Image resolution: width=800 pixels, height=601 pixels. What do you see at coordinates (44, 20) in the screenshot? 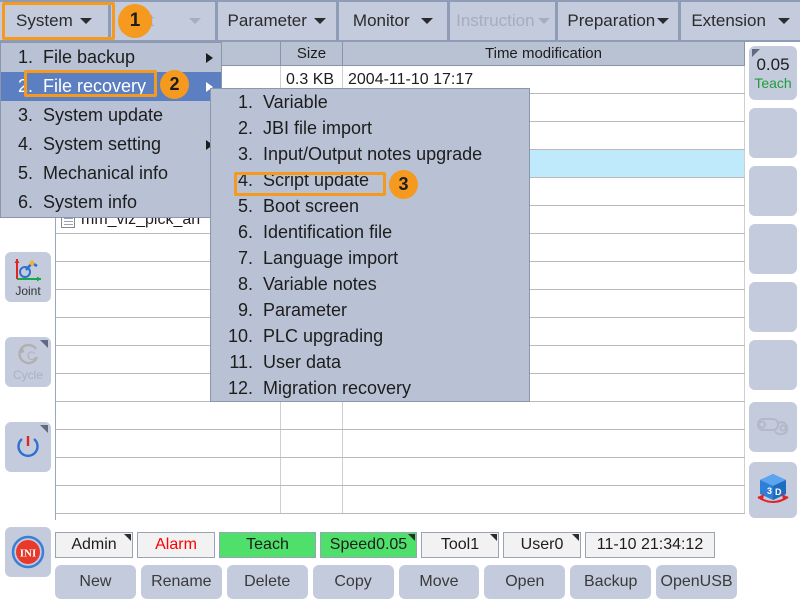
I see `menu-label: System` at bounding box center [44, 20].